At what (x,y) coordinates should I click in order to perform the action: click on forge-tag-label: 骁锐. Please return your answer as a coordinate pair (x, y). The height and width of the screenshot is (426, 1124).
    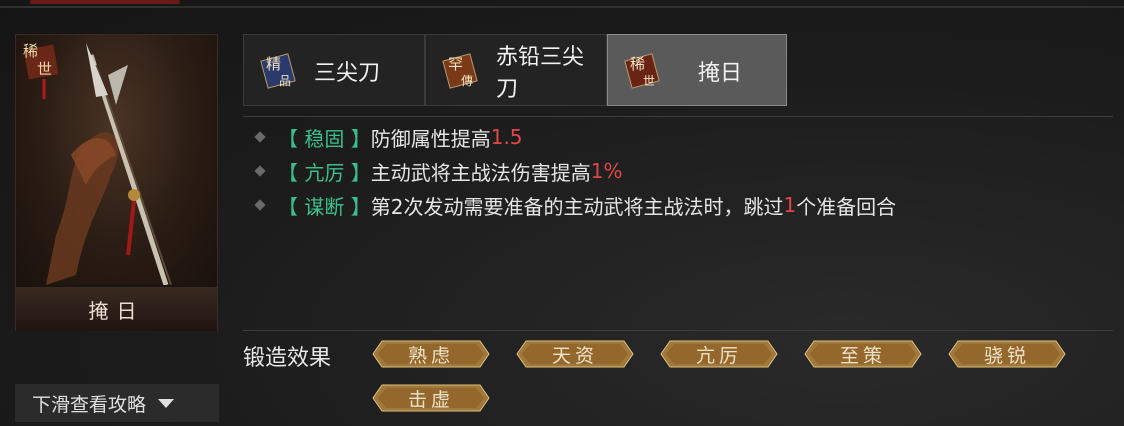
    Looking at the image, I should click on (1006, 355).